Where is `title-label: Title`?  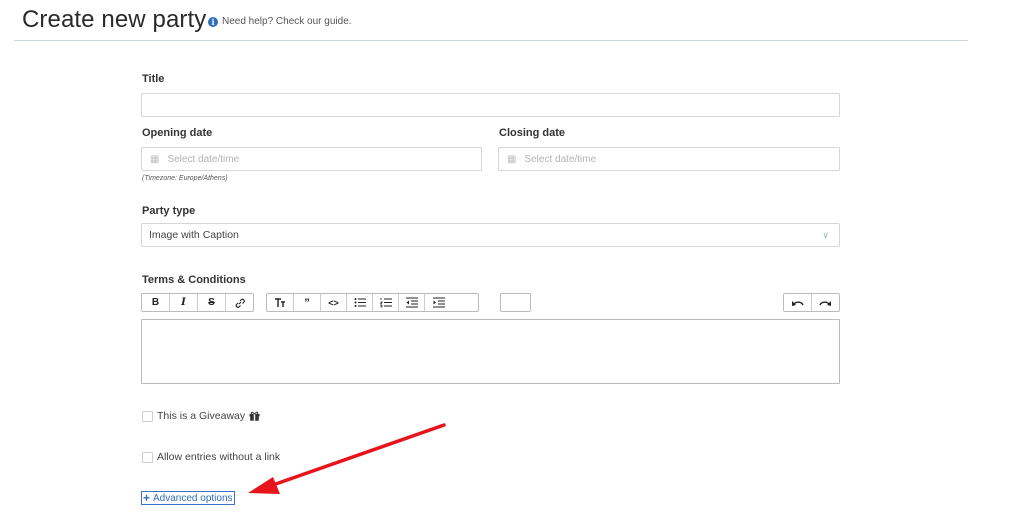
title-label: Title is located at coordinates (153, 79).